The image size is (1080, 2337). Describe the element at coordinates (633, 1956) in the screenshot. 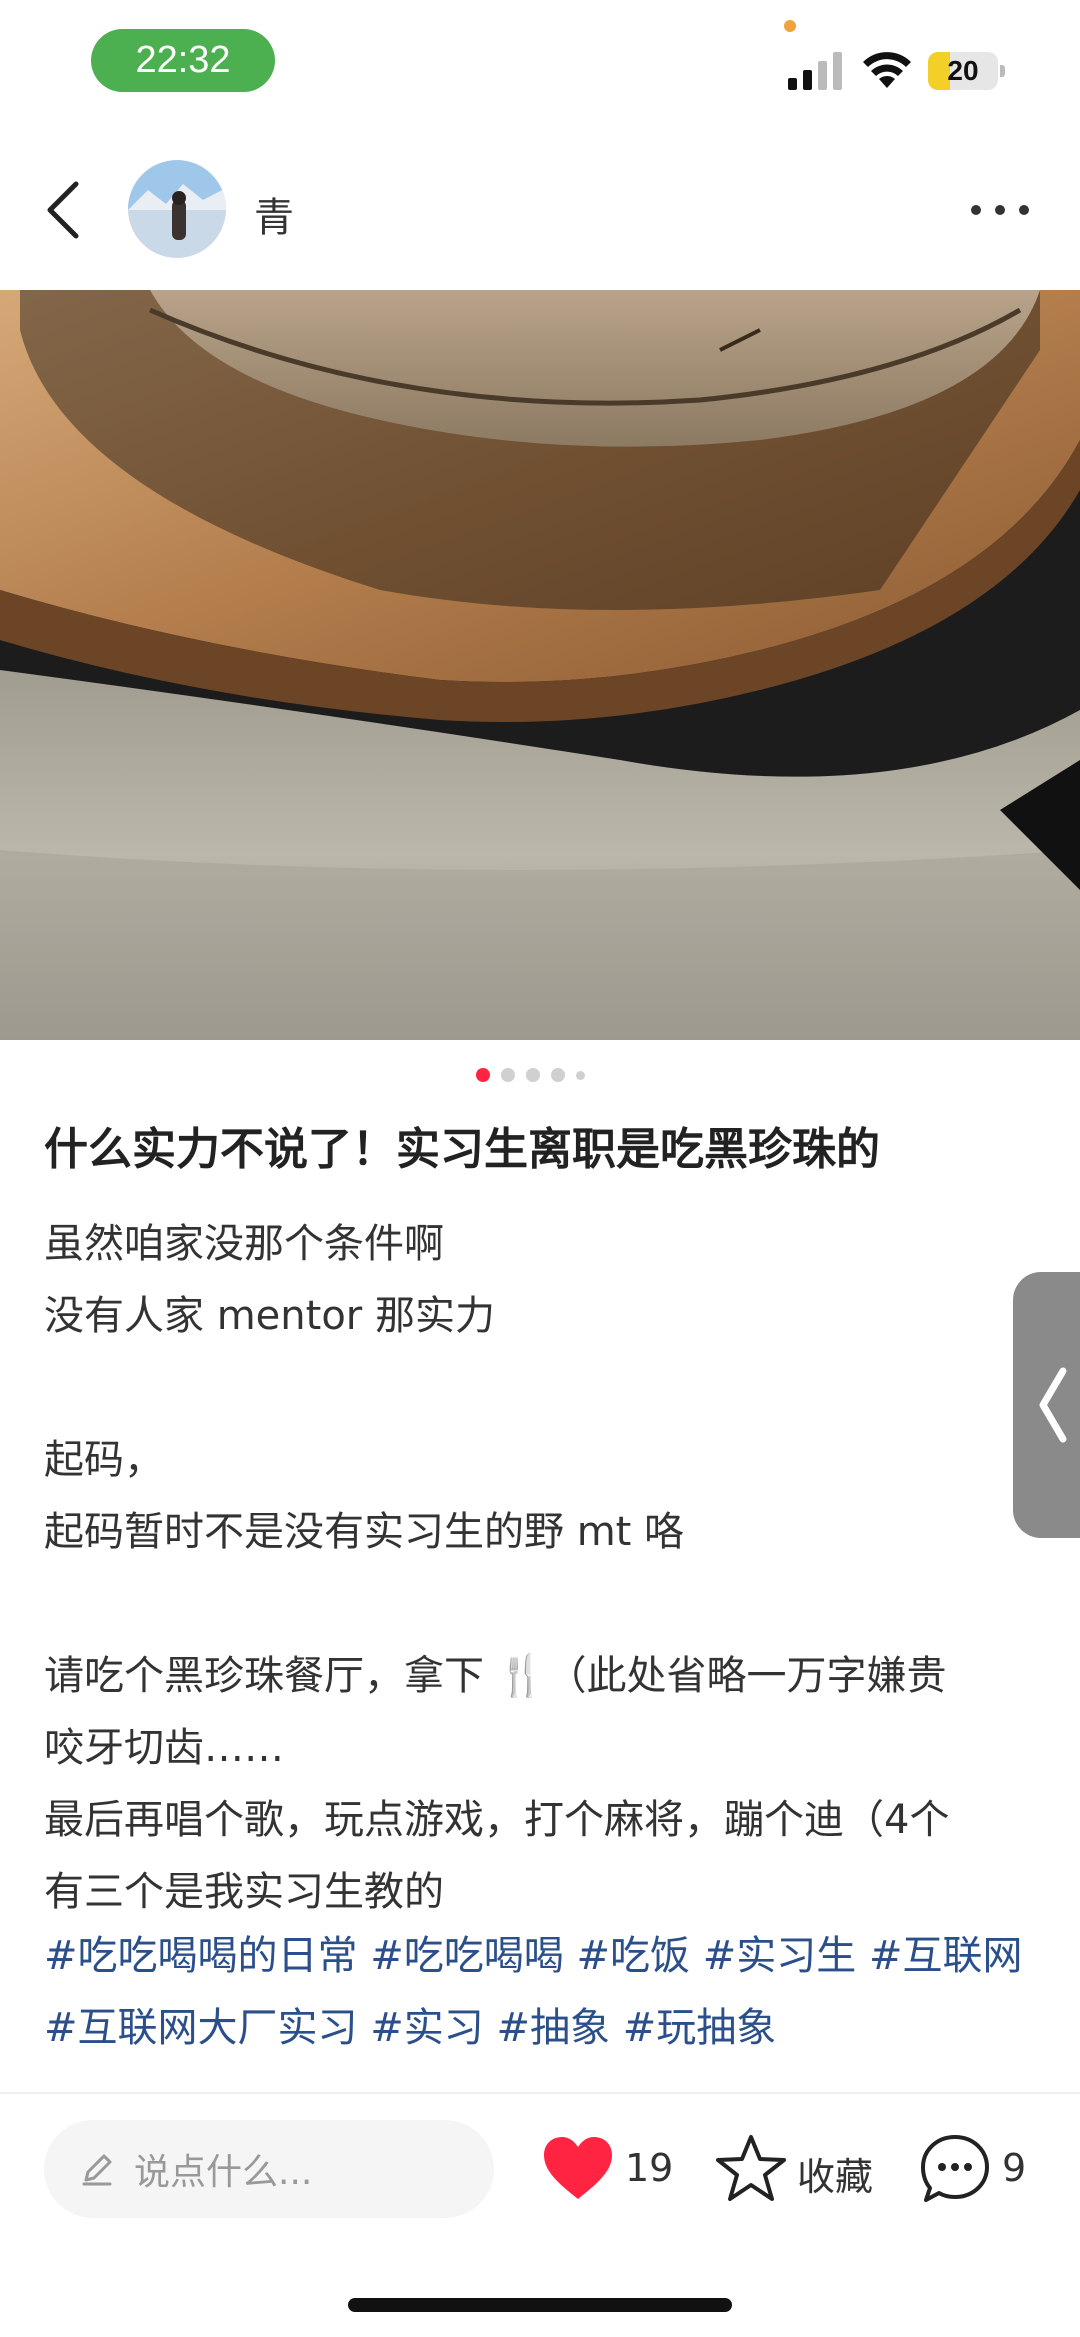

I see `hashtag-link: #吃饭` at that location.